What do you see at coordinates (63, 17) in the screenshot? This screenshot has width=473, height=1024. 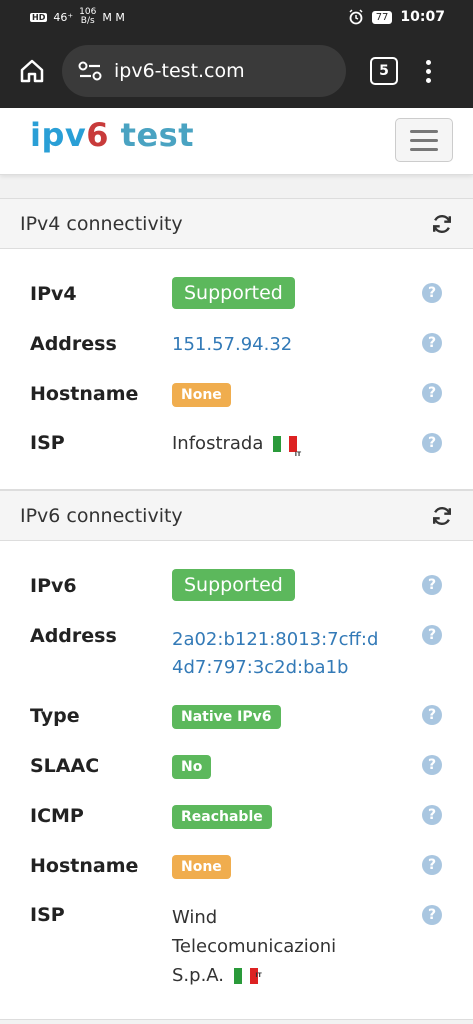 I see `signal-icon: 46⁺` at bounding box center [63, 17].